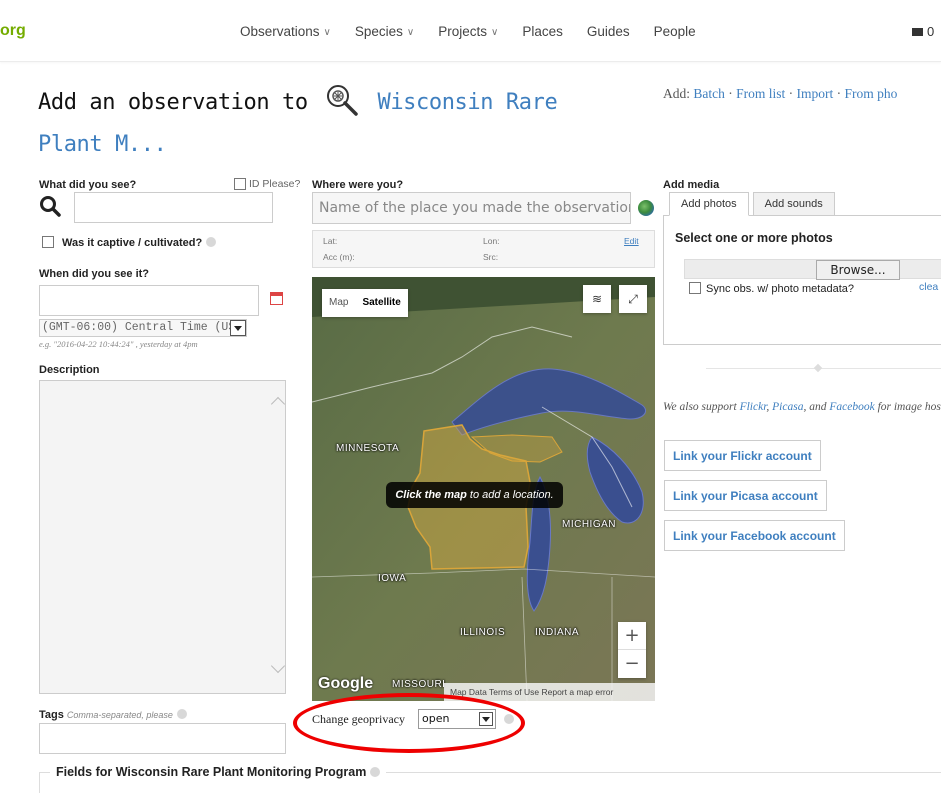  What do you see at coordinates (780, 289) in the screenshot?
I see `sync-metadata-label: Sync obs. w/ photo metadata?` at bounding box center [780, 289].